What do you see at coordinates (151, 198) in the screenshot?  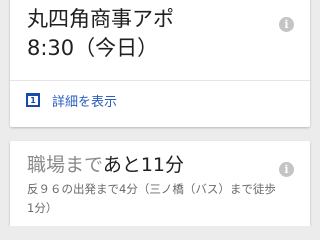 I see `commute-description: 反９６の出発まで4分（三ノ橋（バス）まで徒歩1分）` at bounding box center [151, 198].